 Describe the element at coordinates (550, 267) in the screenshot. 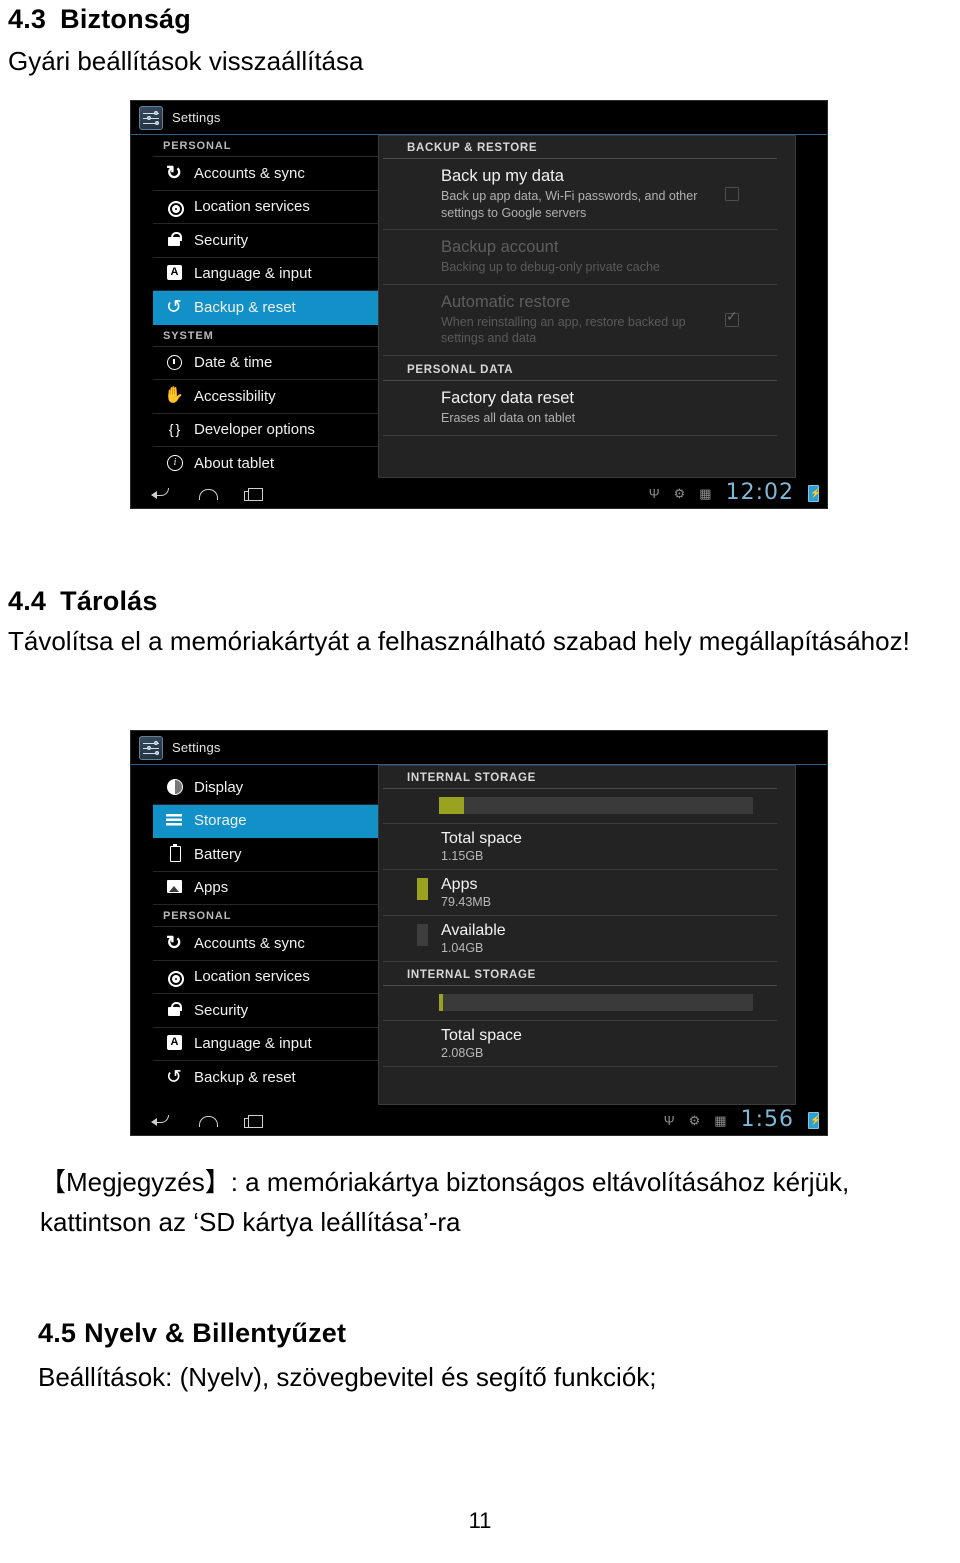

I see `row-subtitle: Backing up to debug-only private cache` at that location.